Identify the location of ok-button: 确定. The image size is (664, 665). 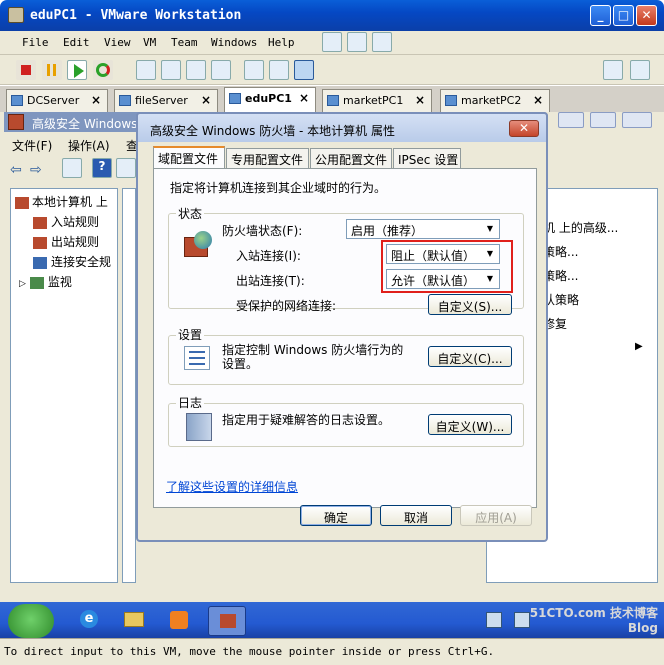
(336, 515).